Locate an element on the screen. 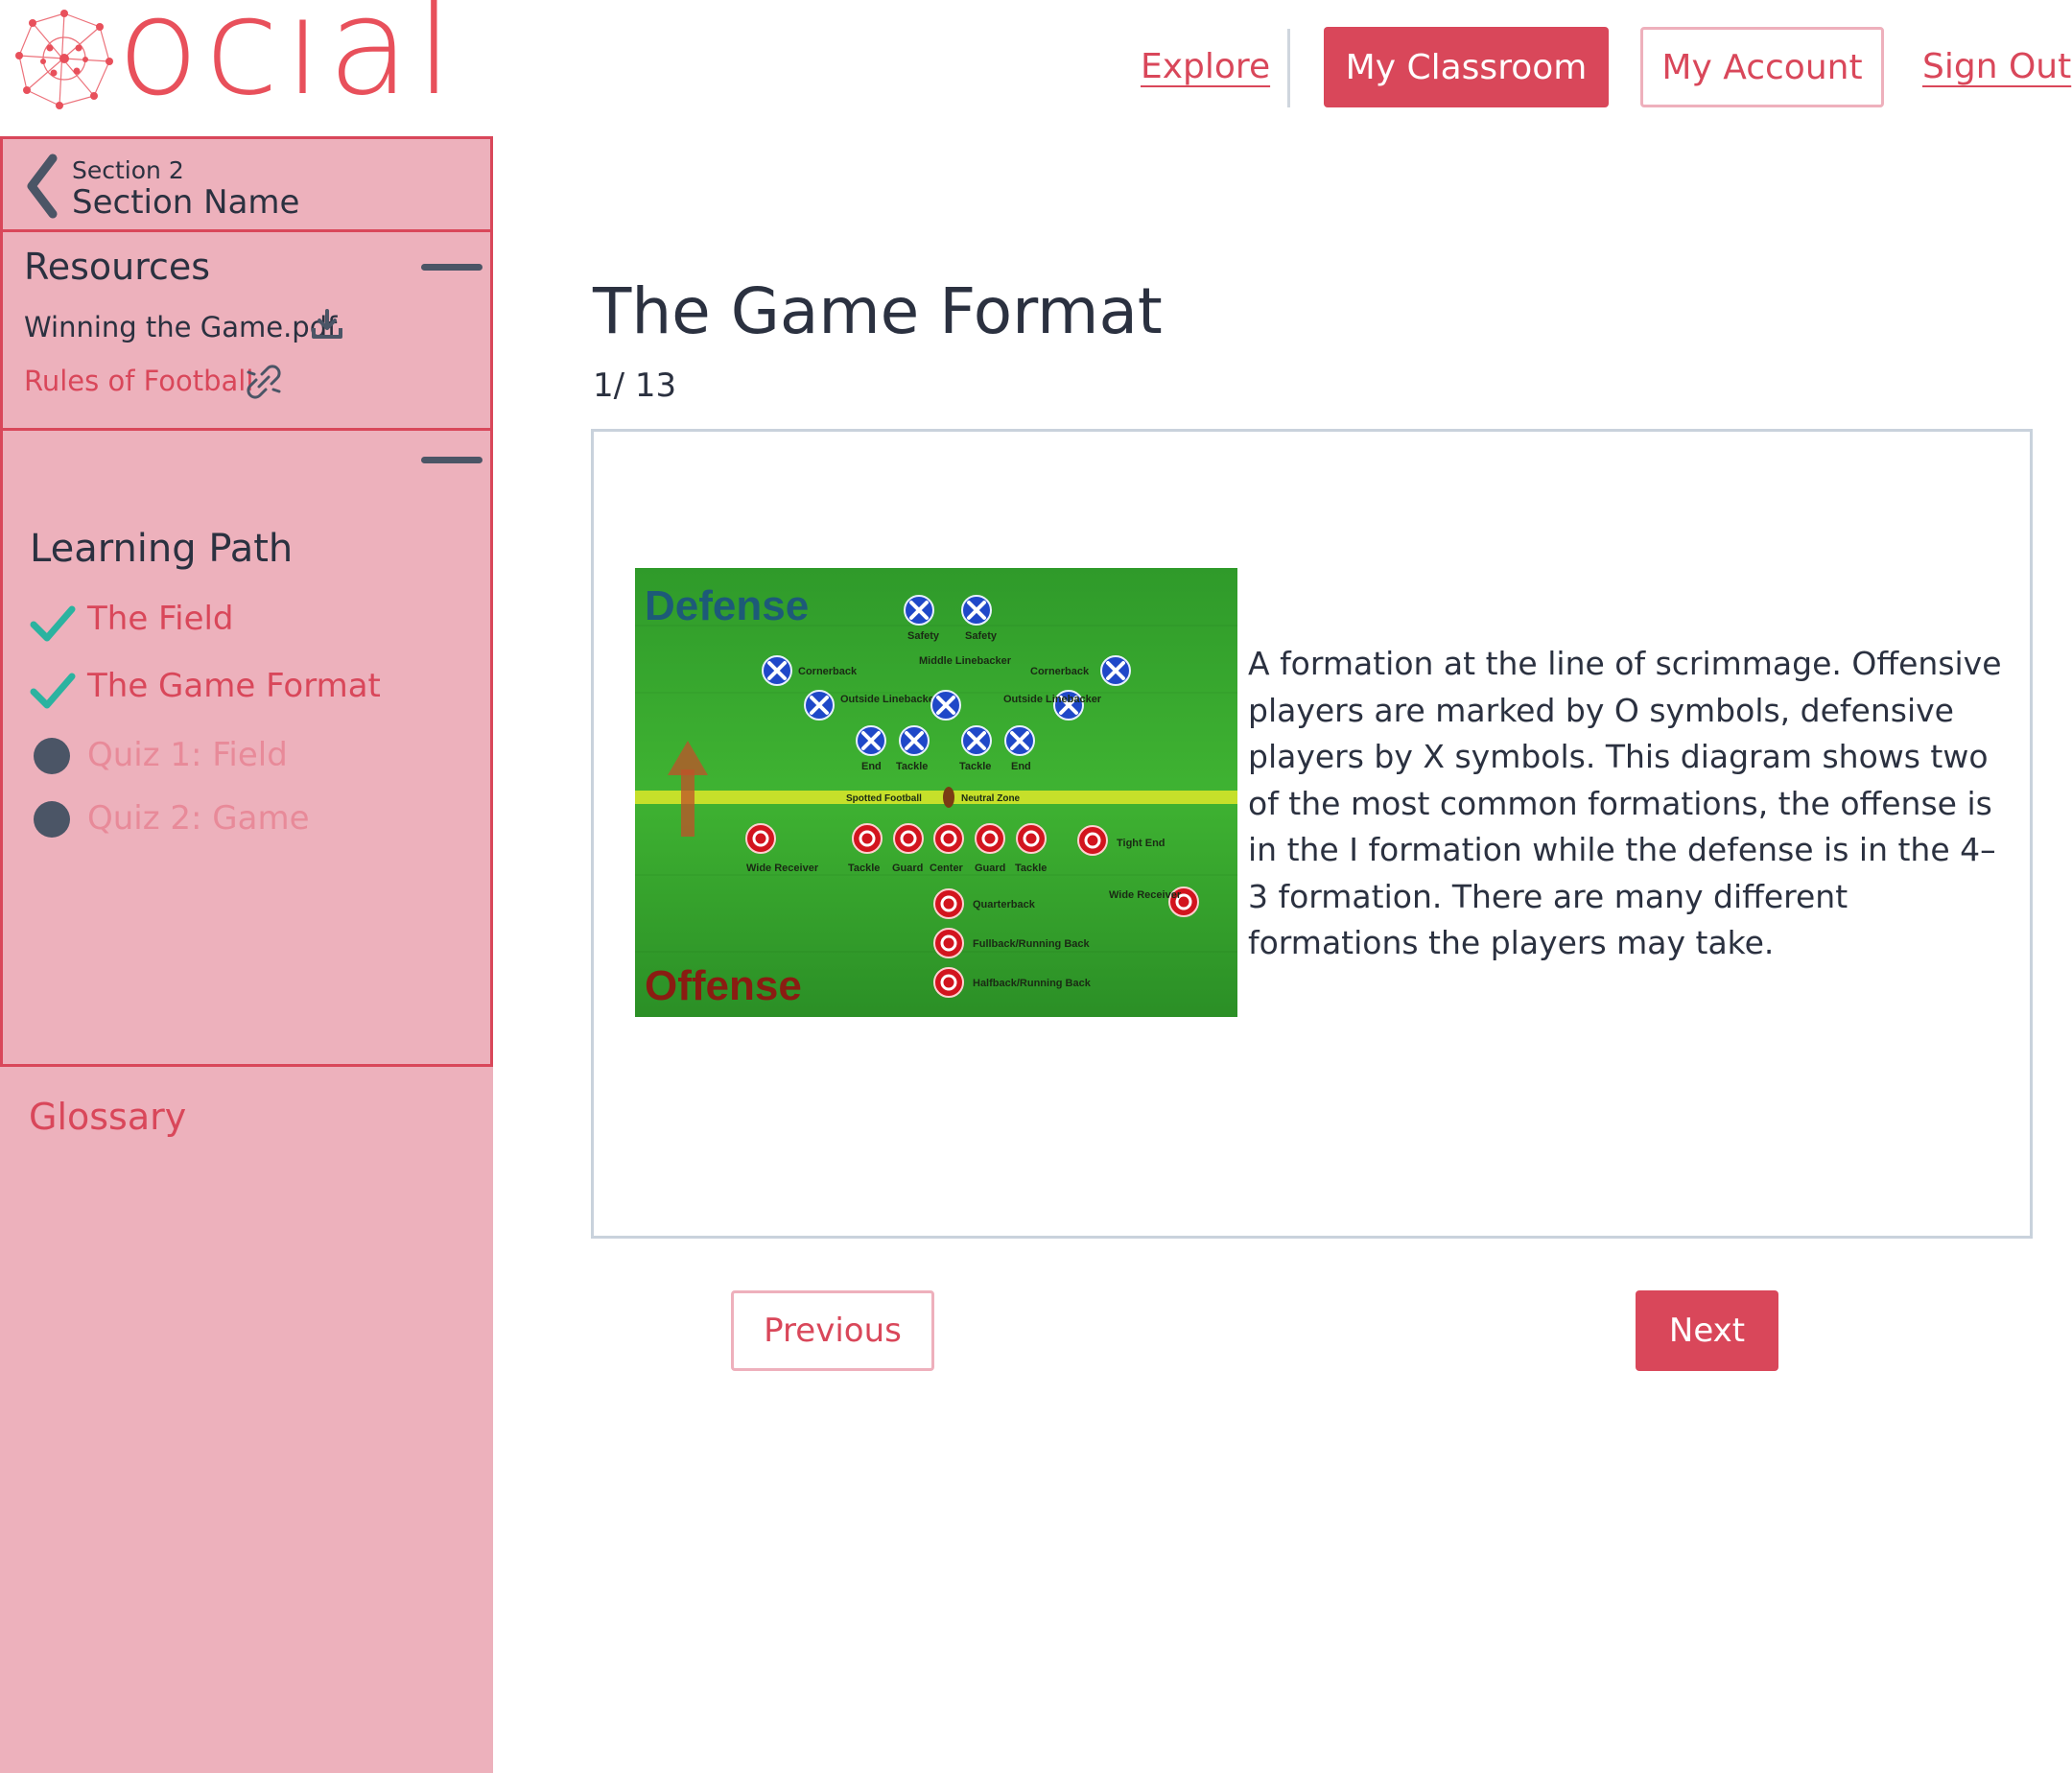  previous-button: Previous is located at coordinates (832, 1330).